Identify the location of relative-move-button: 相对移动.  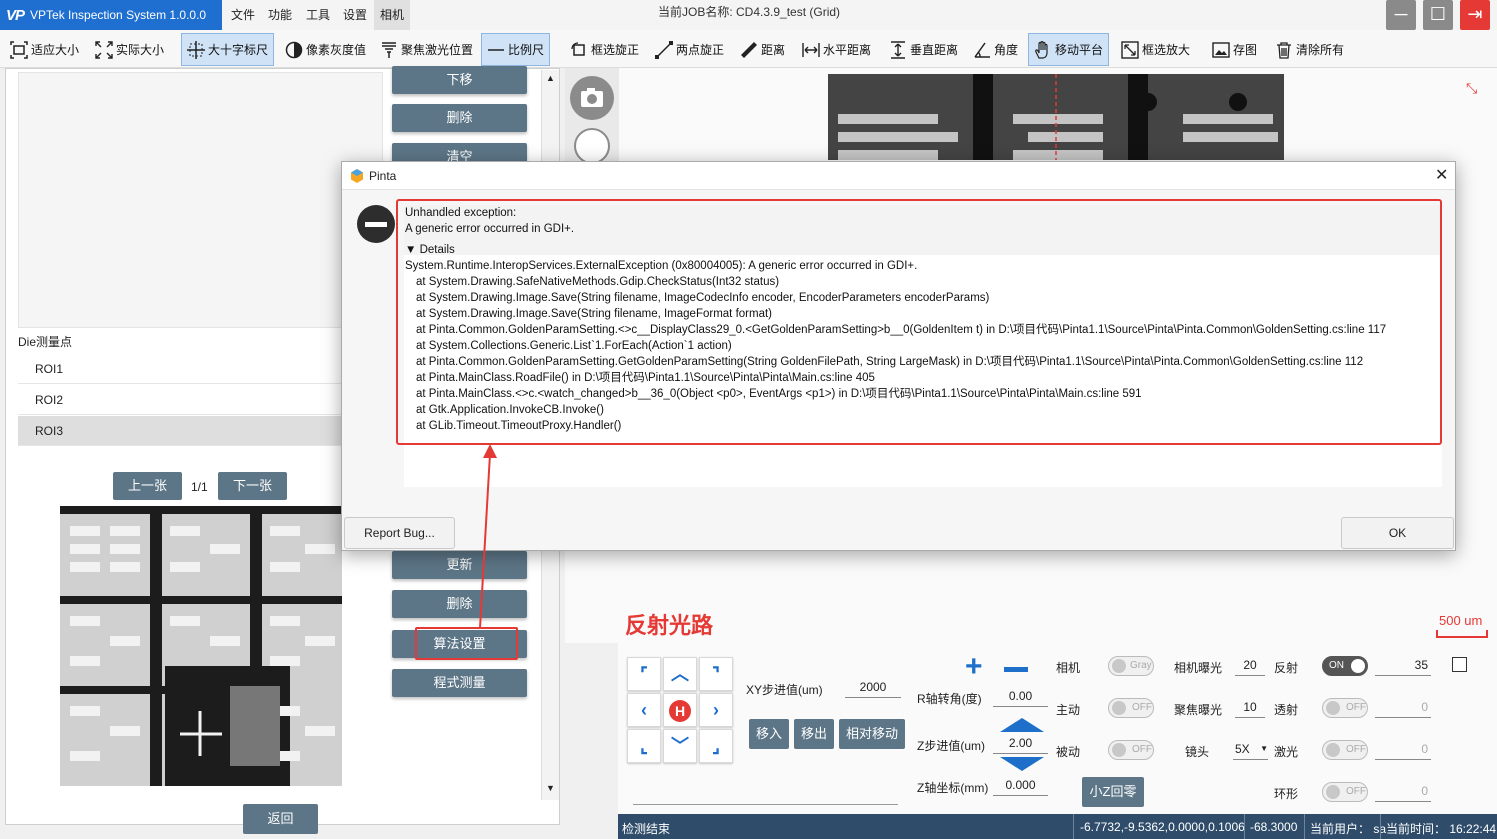
(872, 734).